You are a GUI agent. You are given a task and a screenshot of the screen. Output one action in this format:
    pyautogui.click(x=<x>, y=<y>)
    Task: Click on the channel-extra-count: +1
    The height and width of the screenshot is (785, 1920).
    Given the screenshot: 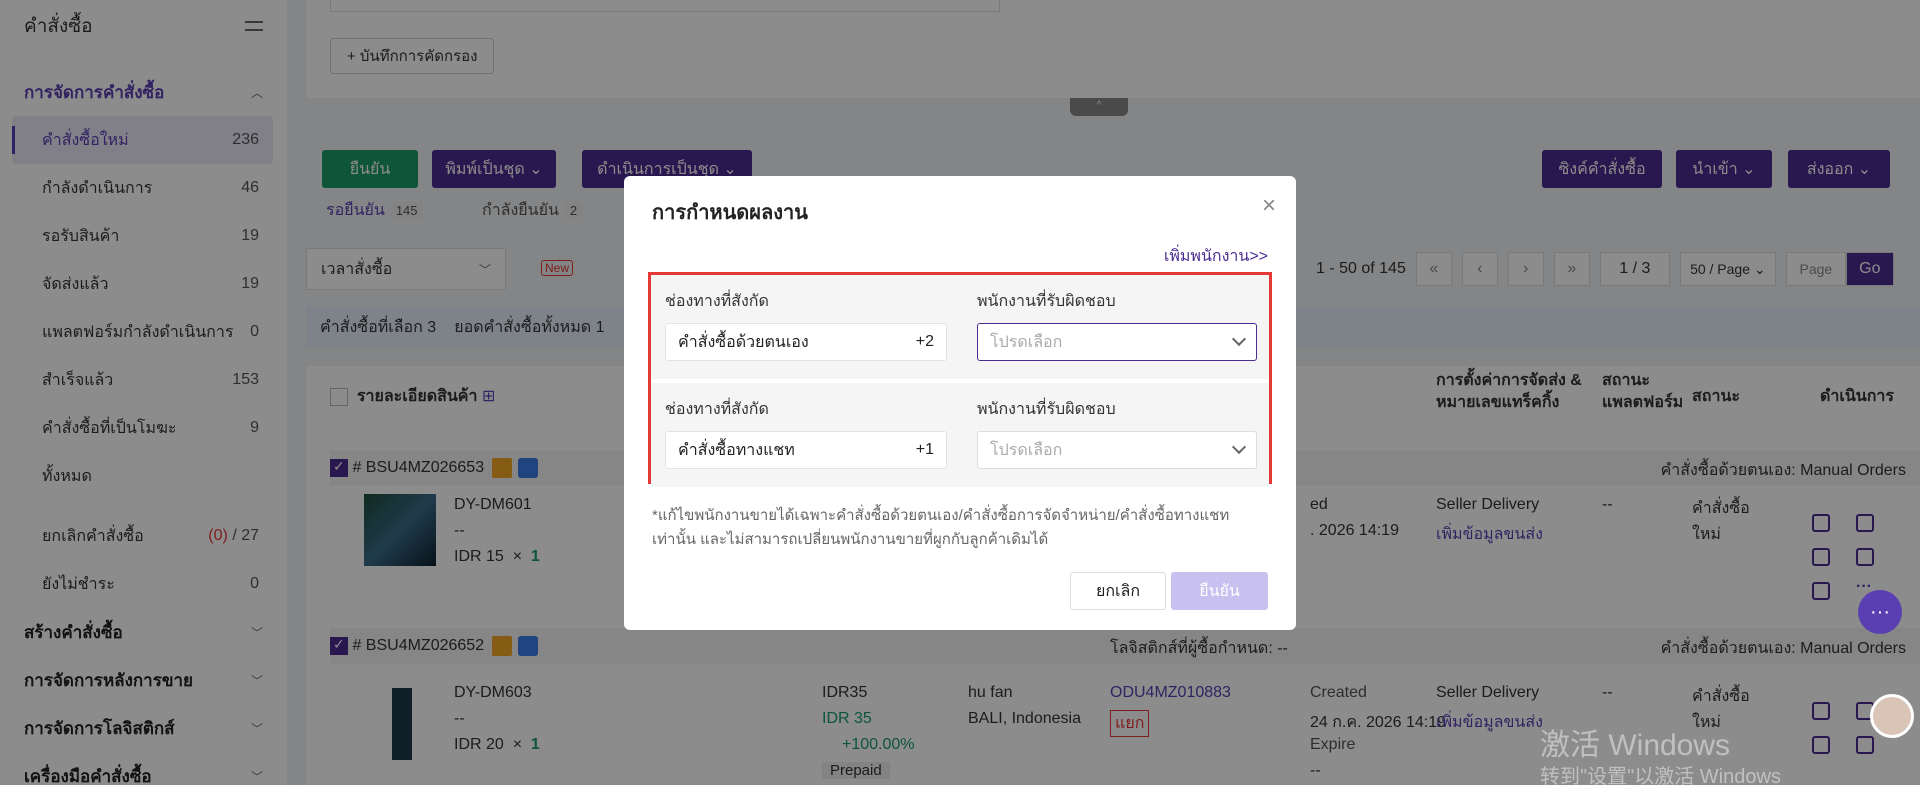 What is the action you would take?
    pyautogui.click(x=925, y=450)
    